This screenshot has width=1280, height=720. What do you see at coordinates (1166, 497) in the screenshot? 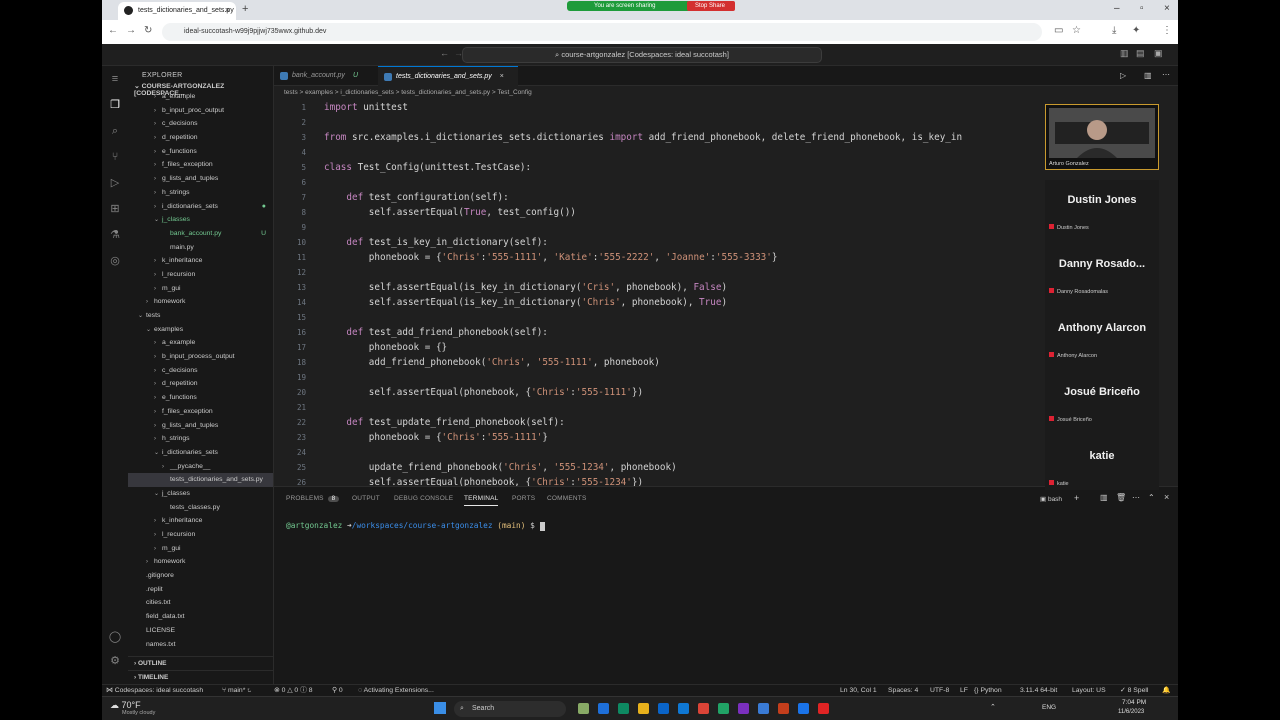
I see `close-panel-icon: ×` at bounding box center [1166, 497].